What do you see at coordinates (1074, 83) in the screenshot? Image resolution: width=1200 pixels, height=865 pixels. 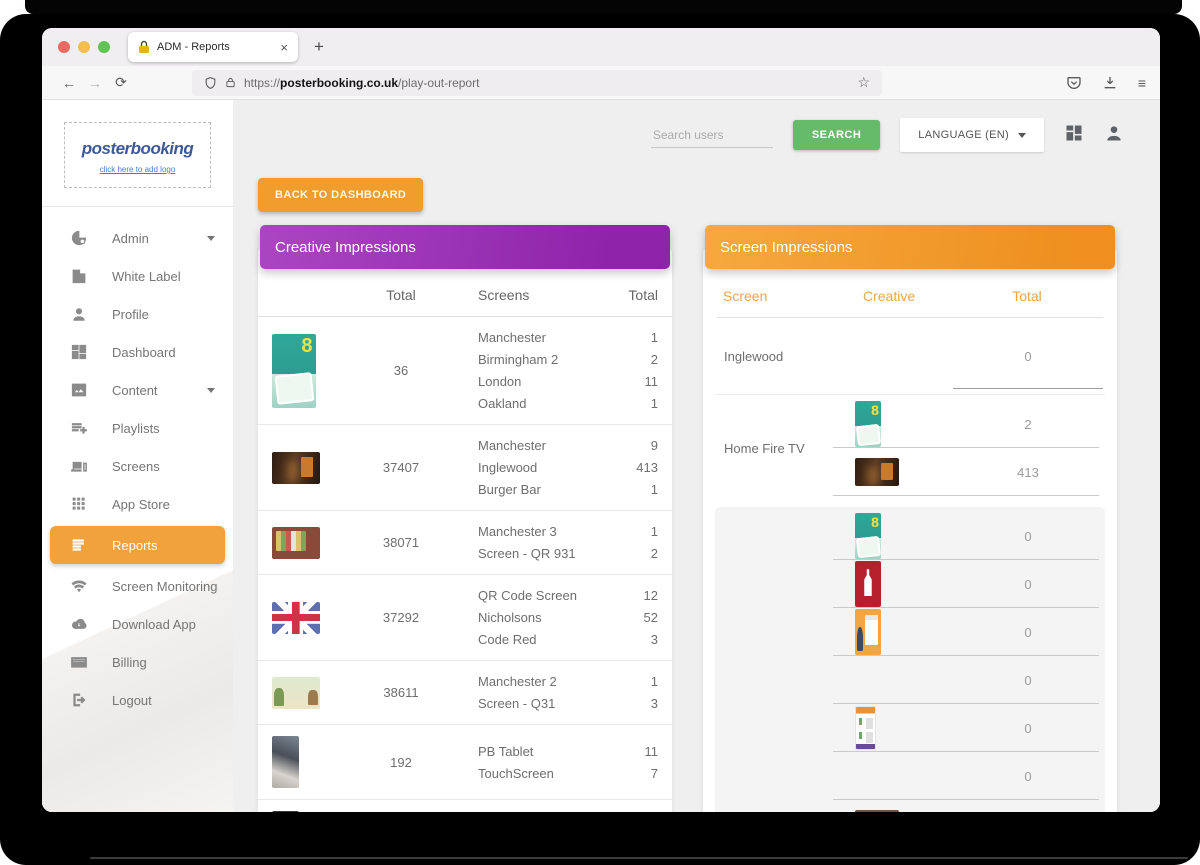 I see `pocket-icon` at bounding box center [1074, 83].